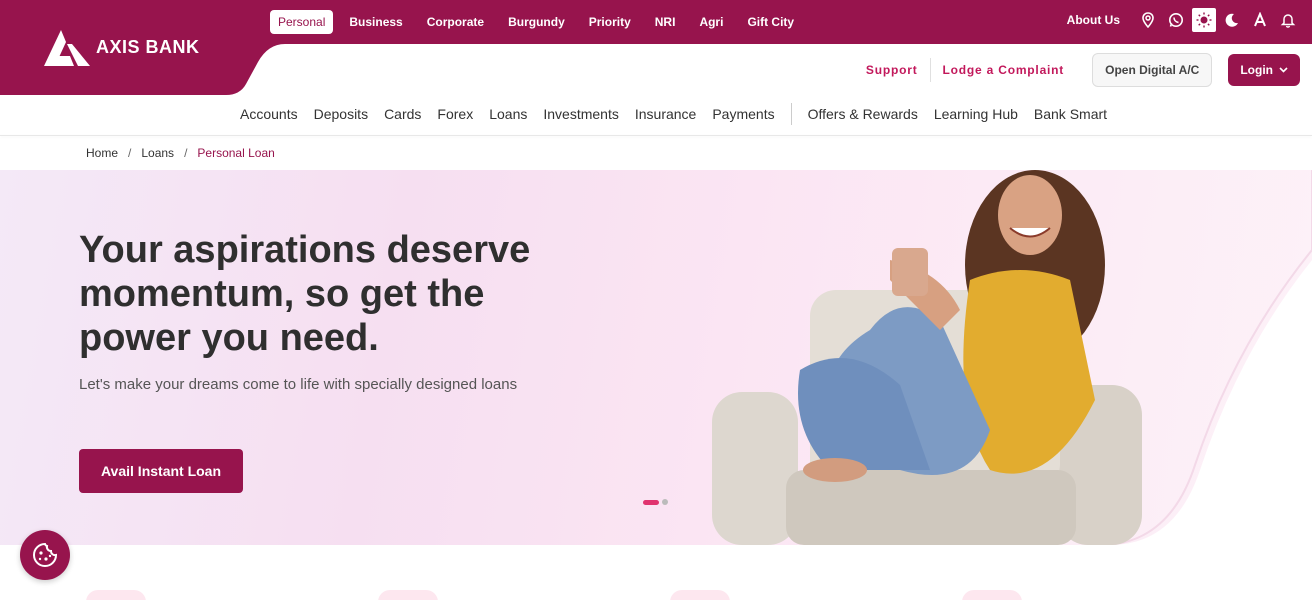 This screenshot has width=1312, height=600. Describe the element at coordinates (863, 114) in the screenshot. I see `nav-offers-rewards: Offers & Rewards` at that location.